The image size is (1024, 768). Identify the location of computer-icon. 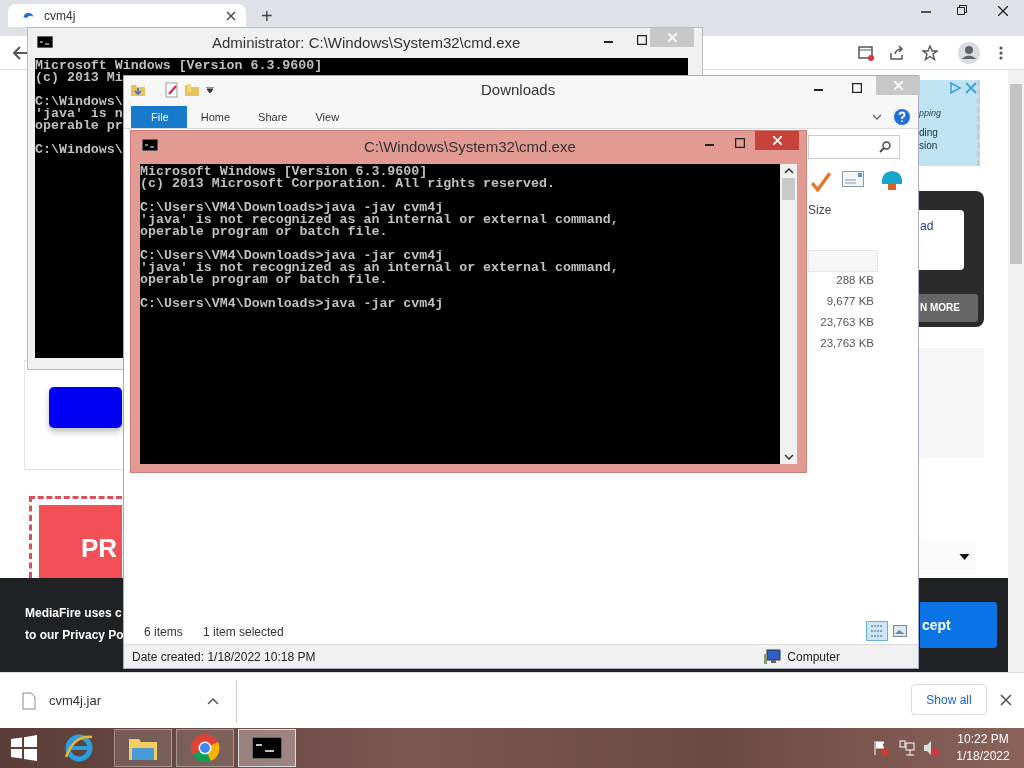
(772, 656).